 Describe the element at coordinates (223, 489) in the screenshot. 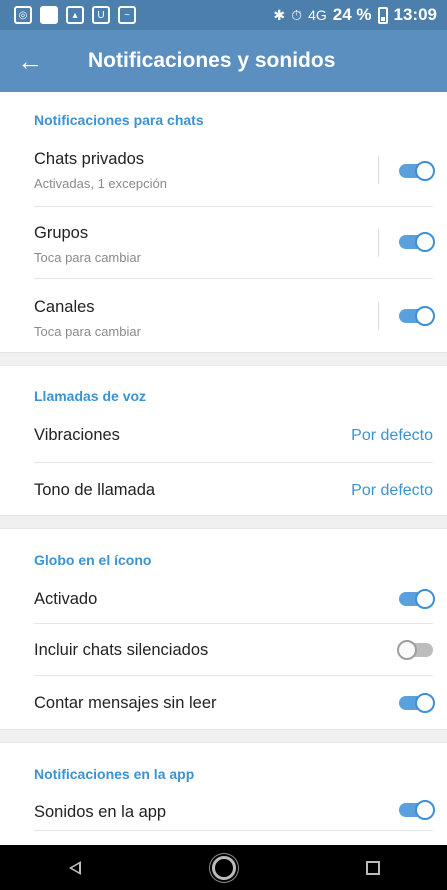

I see `row-ringtone: Tono de llamada Por defecto` at that location.